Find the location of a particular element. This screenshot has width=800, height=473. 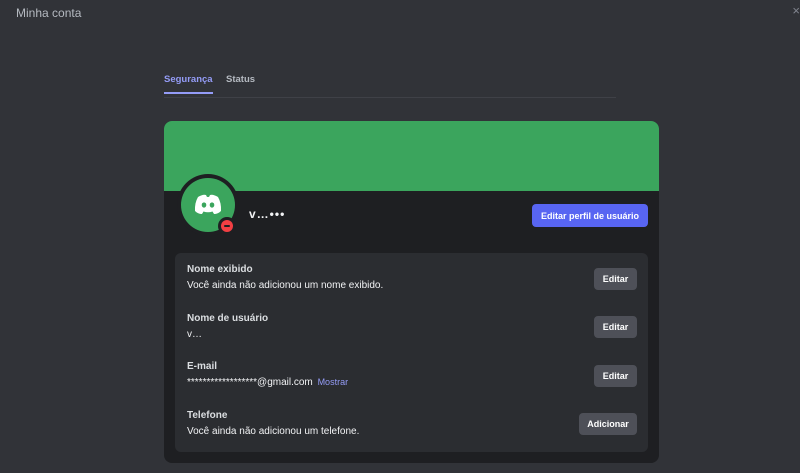

window-title: Minha conta is located at coordinates (49, 13).